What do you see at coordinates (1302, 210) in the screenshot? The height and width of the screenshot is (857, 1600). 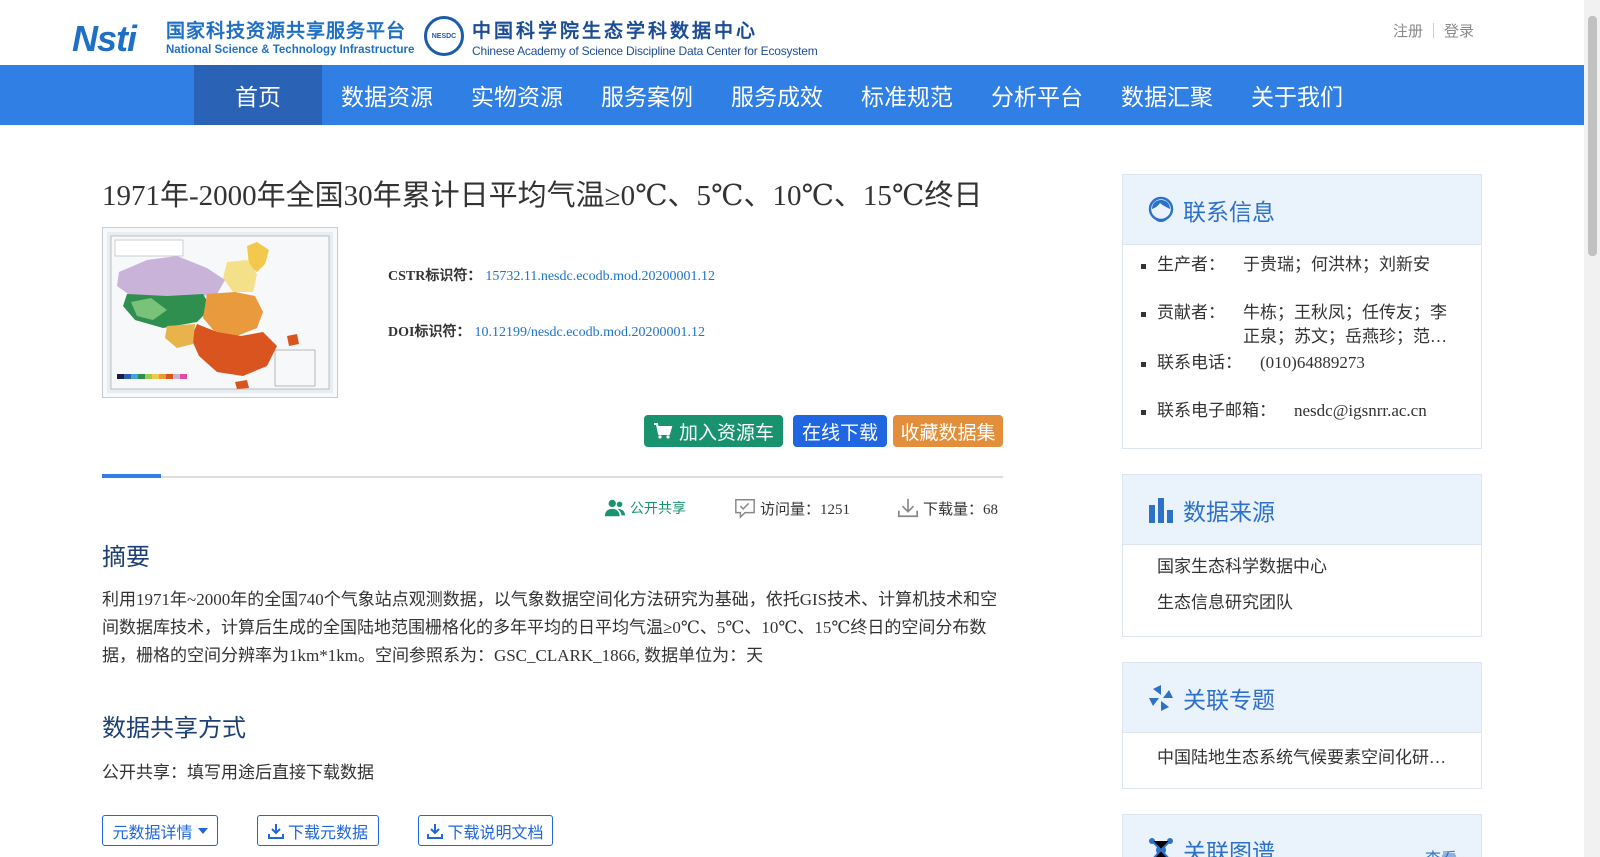 I see `contact-card-header: 联系信息` at bounding box center [1302, 210].